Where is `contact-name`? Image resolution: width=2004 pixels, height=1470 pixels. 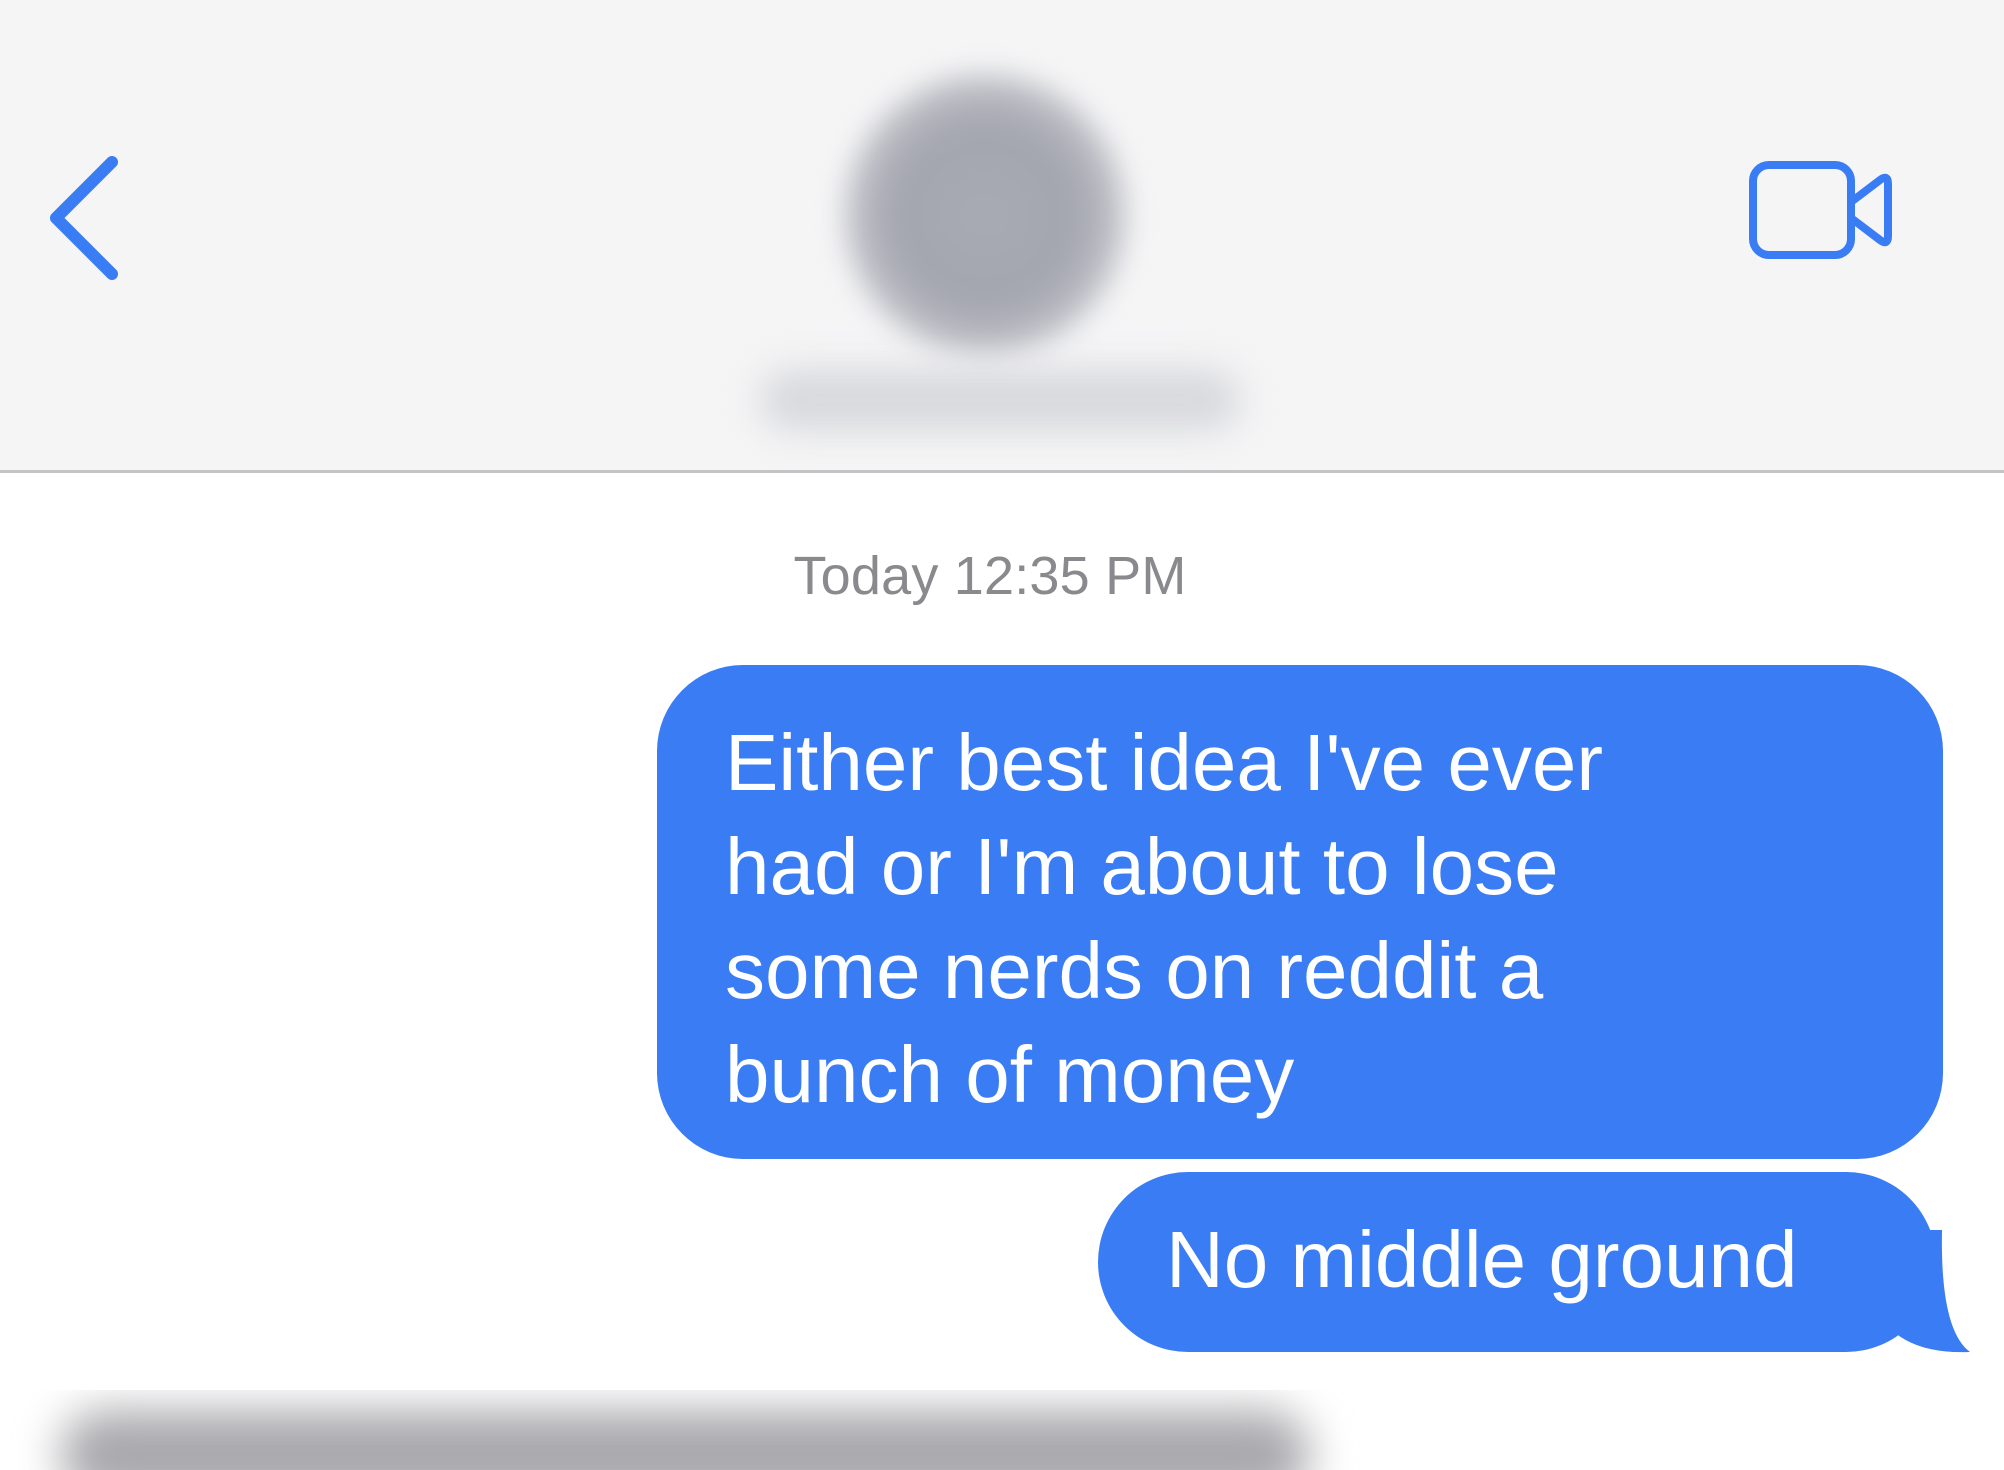
contact-name is located at coordinates (1000, 400).